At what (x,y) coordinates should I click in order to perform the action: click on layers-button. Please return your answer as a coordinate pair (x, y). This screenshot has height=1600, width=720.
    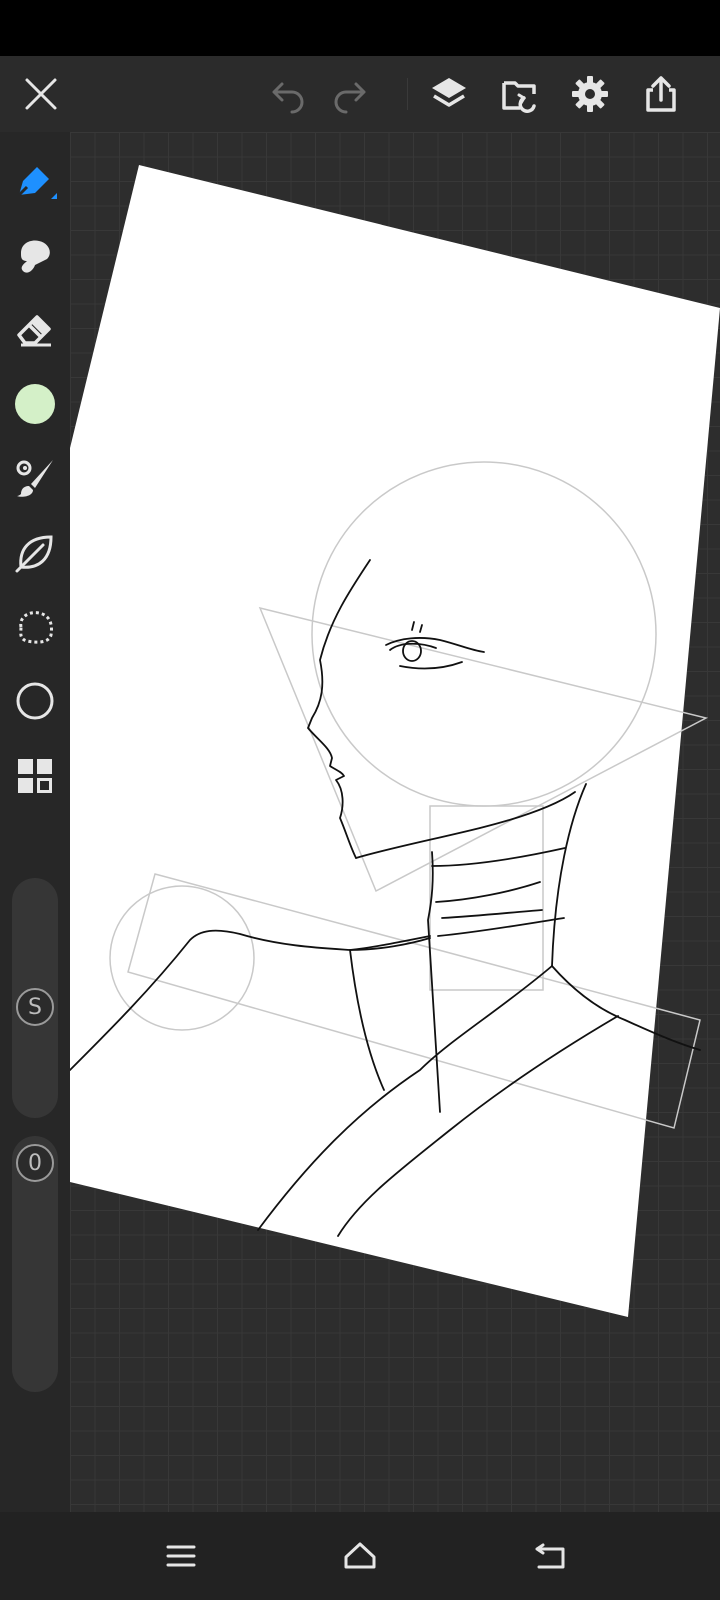
    Looking at the image, I should click on (449, 94).